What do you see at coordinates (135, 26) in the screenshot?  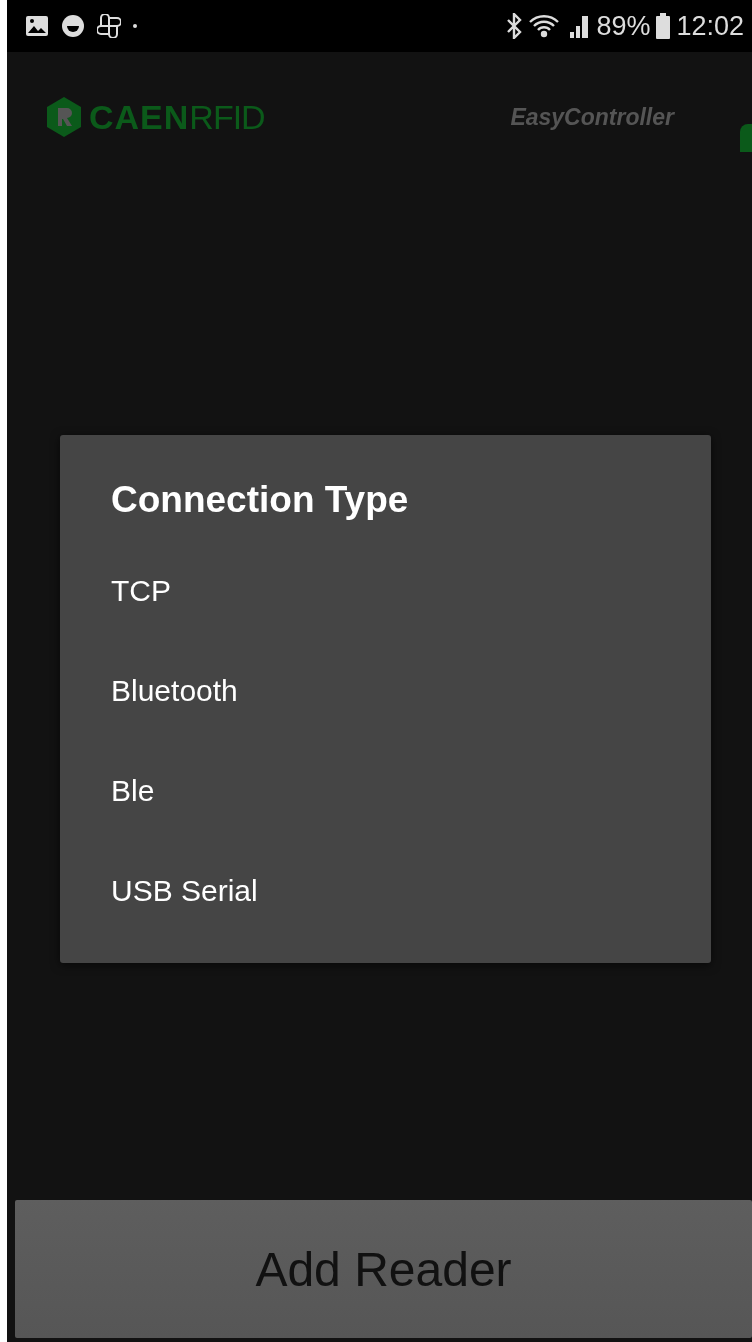 I see `dot-icon` at bounding box center [135, 26].